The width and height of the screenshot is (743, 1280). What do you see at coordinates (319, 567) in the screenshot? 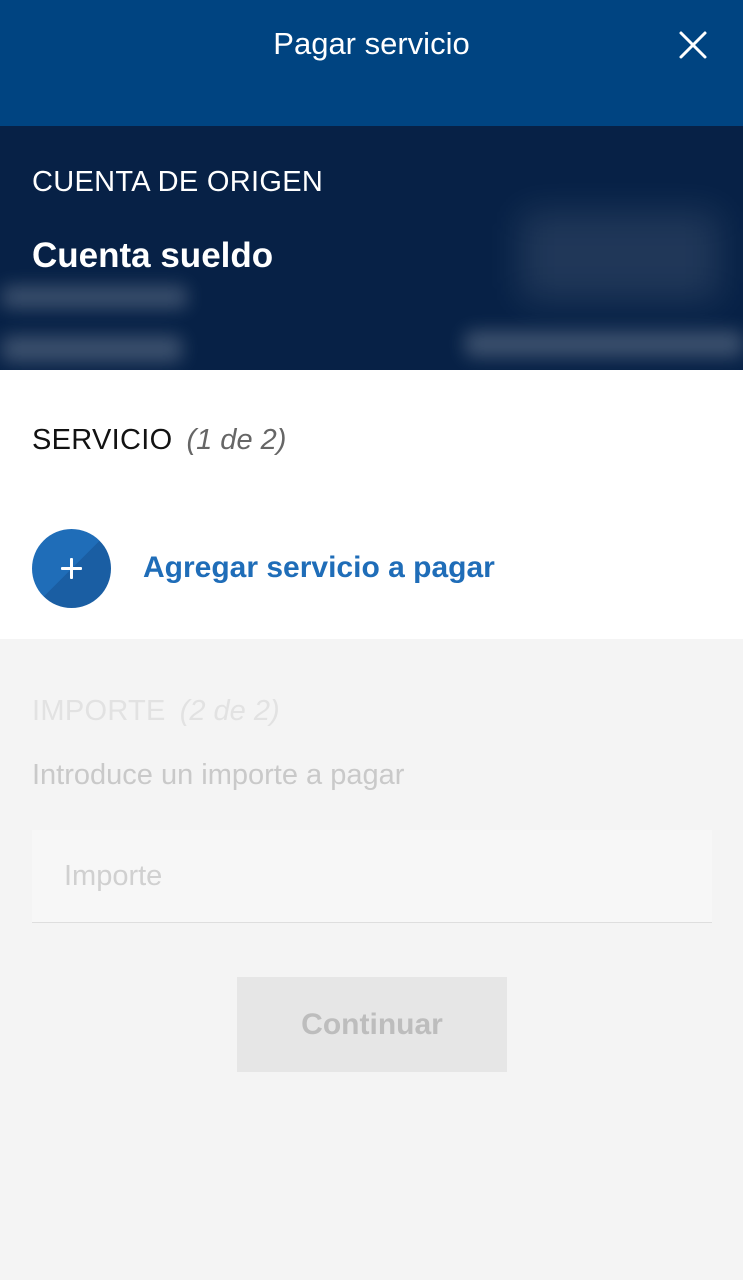
I see `add-service-label: Agregar servicio a pagar` at bounding box center [319, 567].